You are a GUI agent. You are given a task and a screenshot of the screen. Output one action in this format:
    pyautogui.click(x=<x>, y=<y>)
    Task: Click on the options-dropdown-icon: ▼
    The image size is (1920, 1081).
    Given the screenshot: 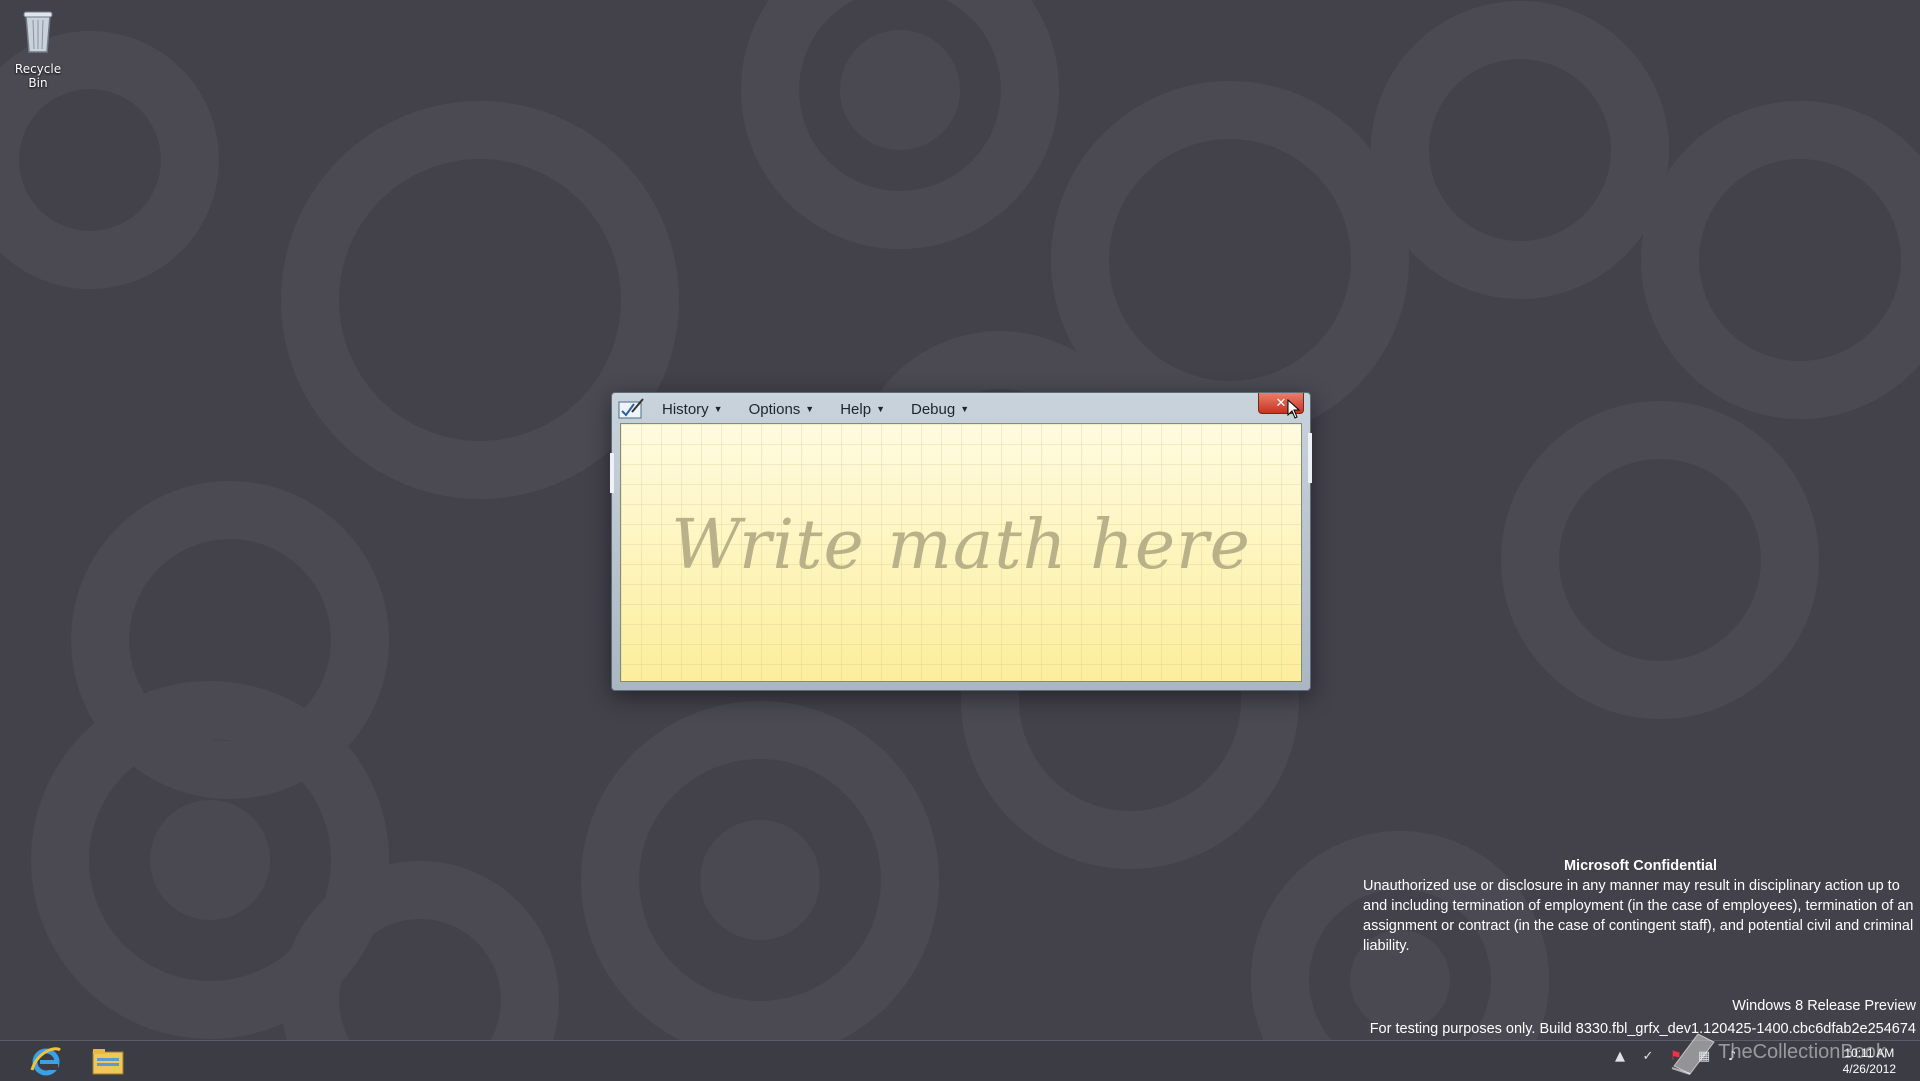 What is the action you would take?
    pyautogui.click(x=810, y=409)
    